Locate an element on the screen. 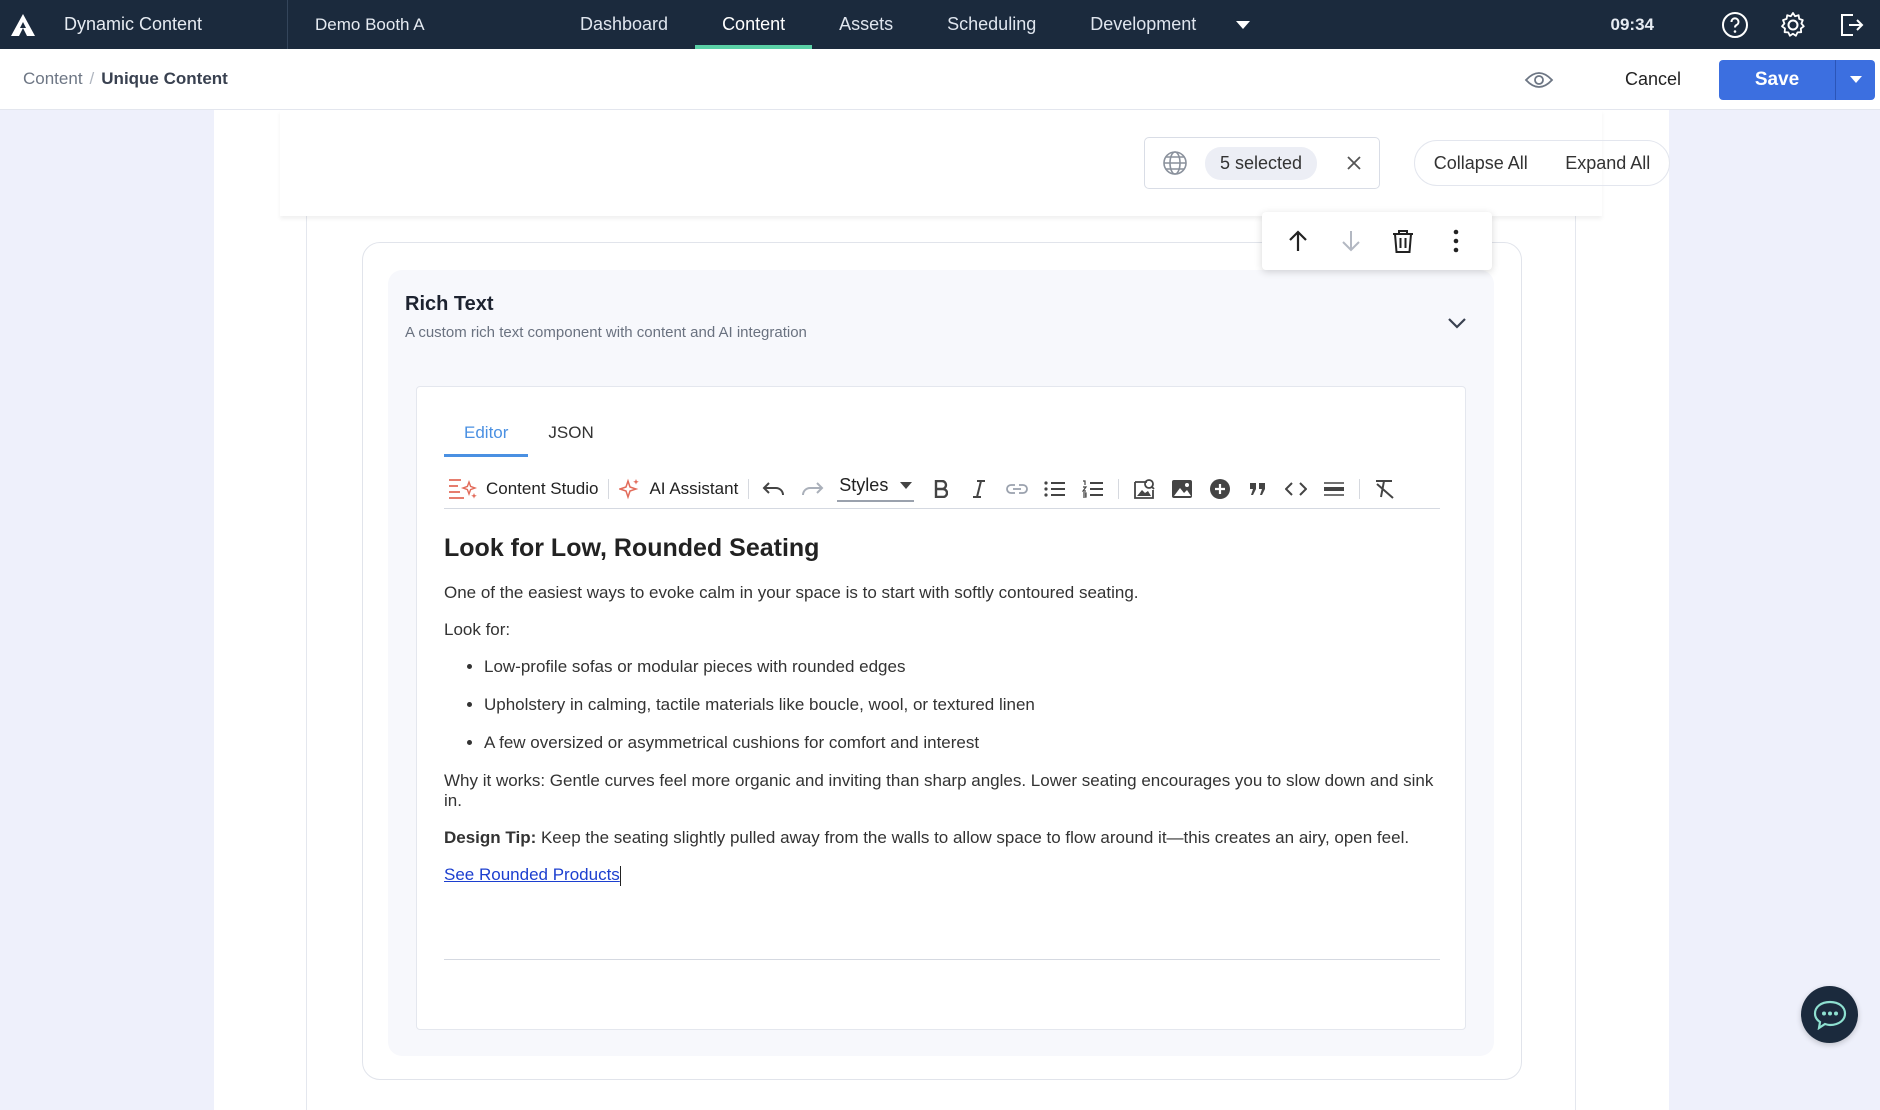 The width and height of the screenshot is (1880, 1110). content-heading: Look for Low, Rounded Seating is located at coordinates (632, 548).